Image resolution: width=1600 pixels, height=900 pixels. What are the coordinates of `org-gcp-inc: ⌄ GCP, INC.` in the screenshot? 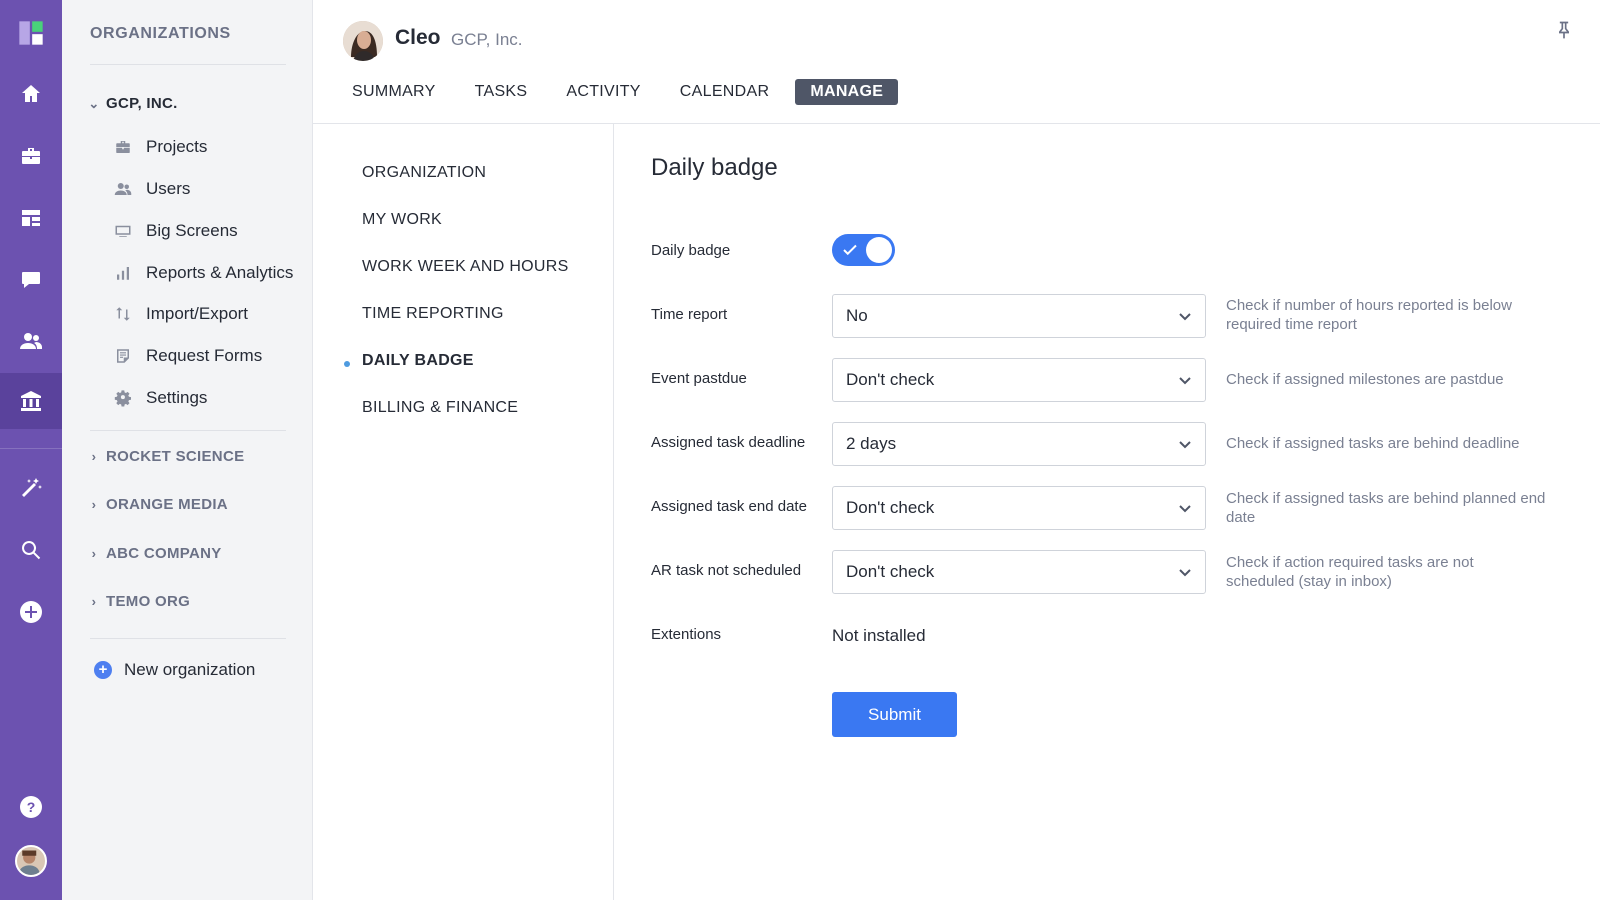 It's located at (132, 103).